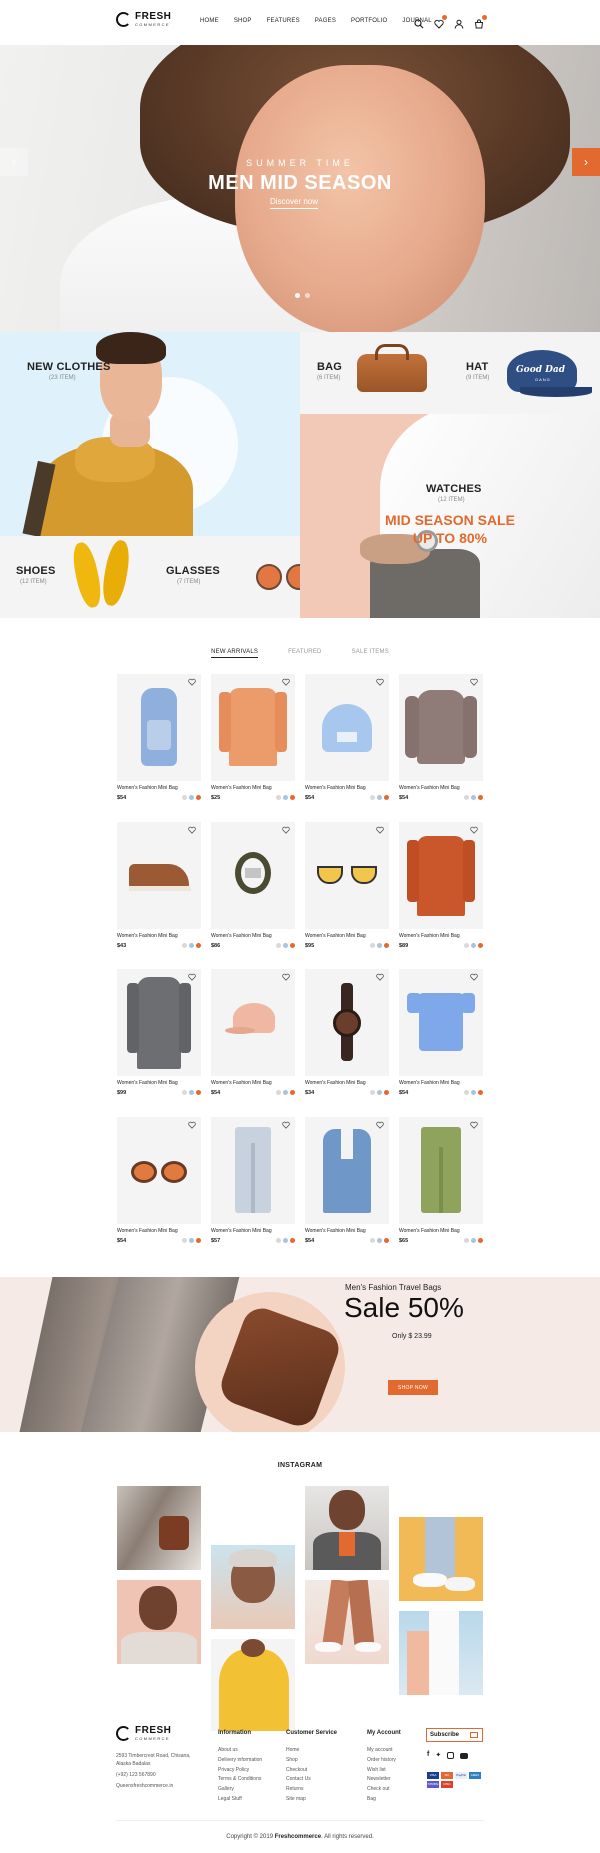  I want to click on product-card: Women's Fashion Mini Bag $89, so click(441, 886).